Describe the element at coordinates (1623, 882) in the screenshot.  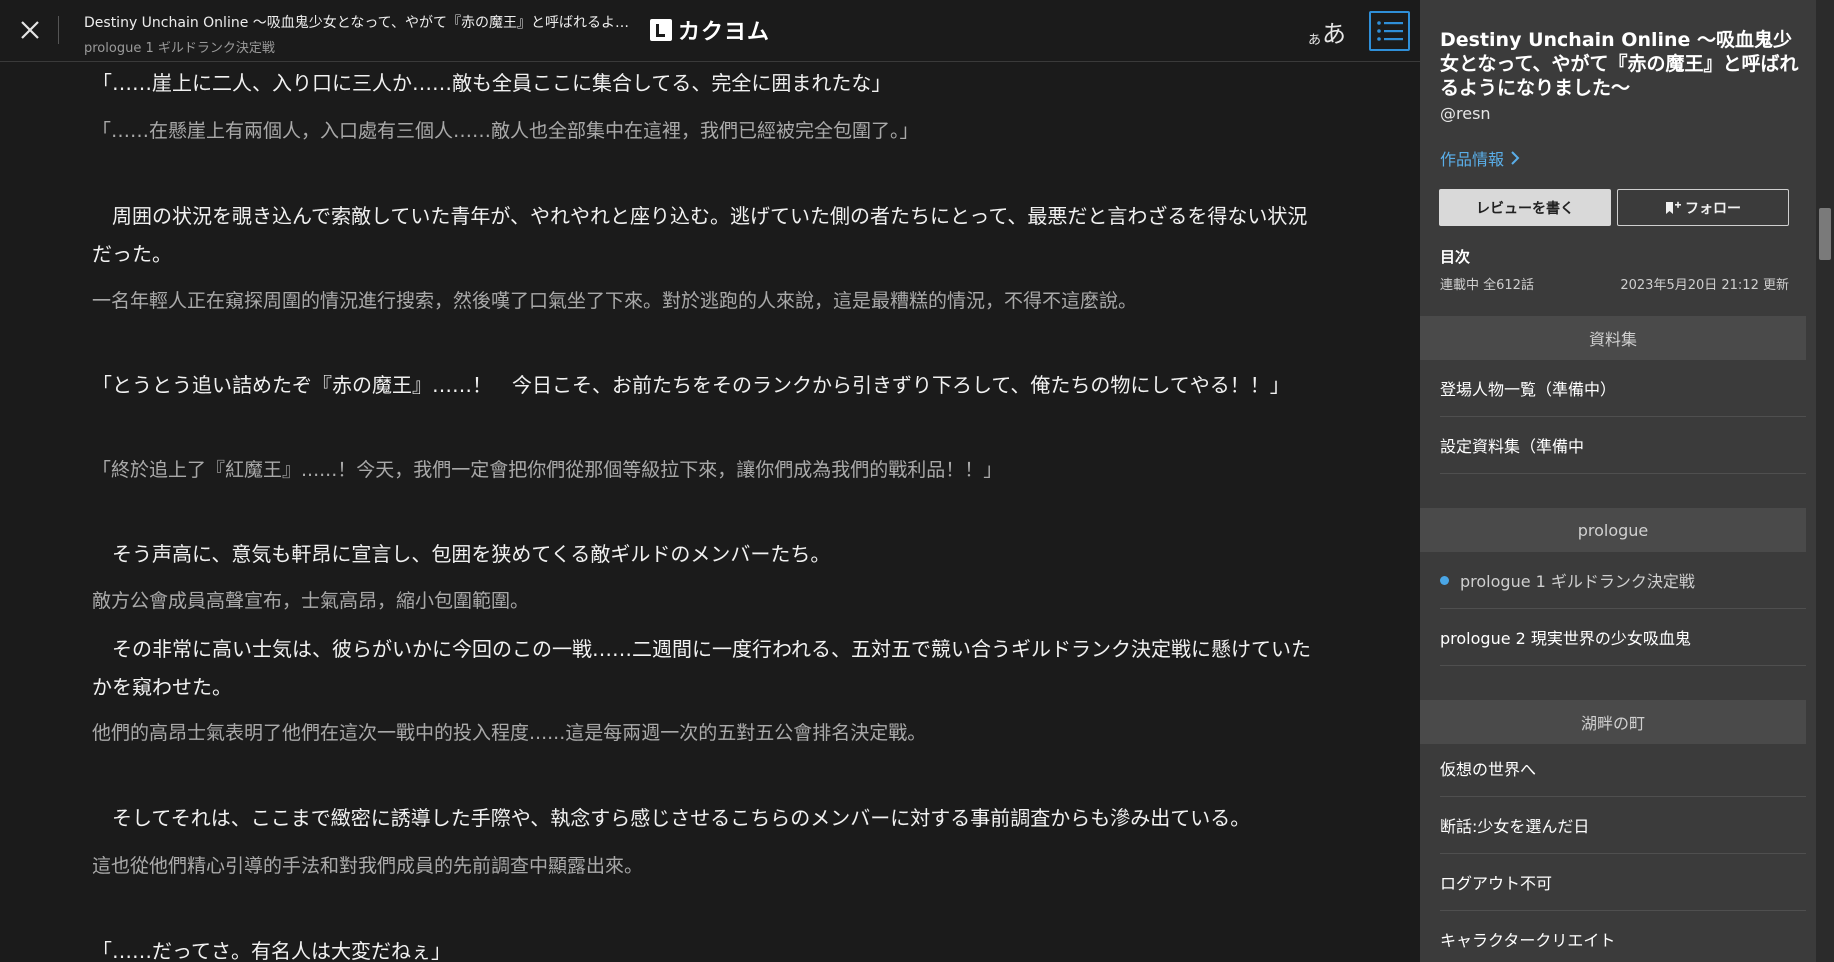
I see `toc-episode-link: ログアウト不可` at that location.